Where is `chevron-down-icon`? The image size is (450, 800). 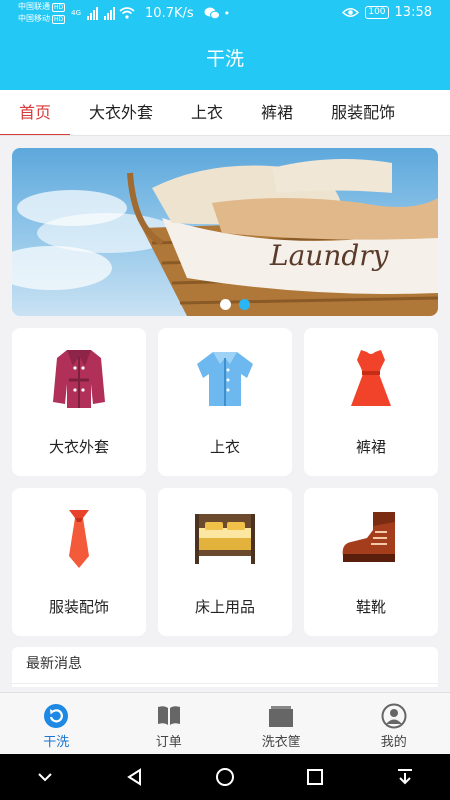
chevron-down-icon is located at coordinates (45, 777).